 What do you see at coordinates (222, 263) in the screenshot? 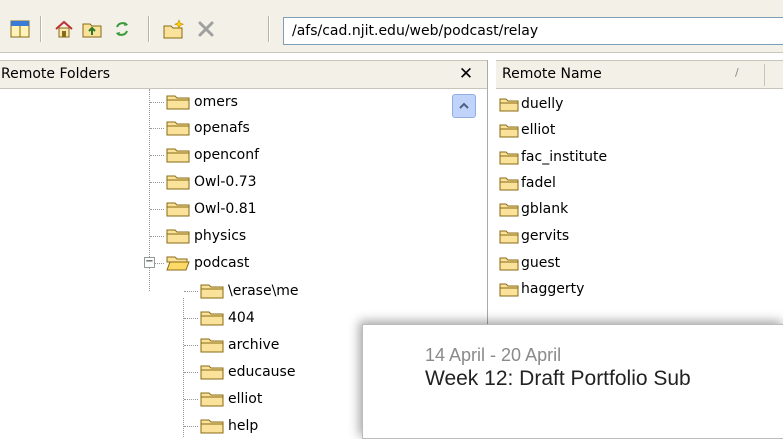
I see `tree-item-label: podcast` at bounding box center [222, 263].